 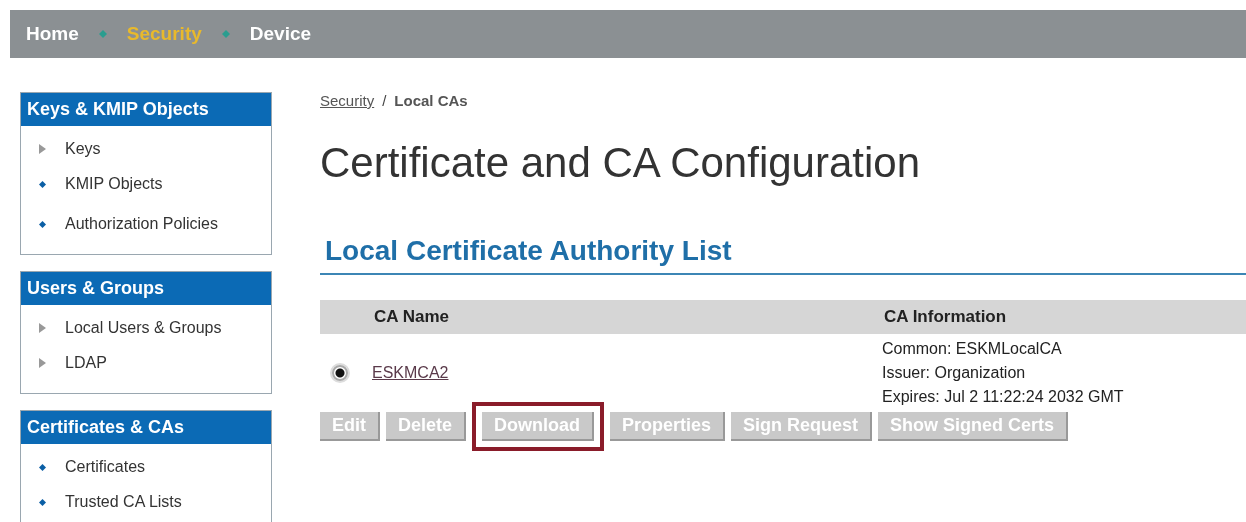 I want to click on sidebar-heading: Users & Groups, so click(x=146, y=288).